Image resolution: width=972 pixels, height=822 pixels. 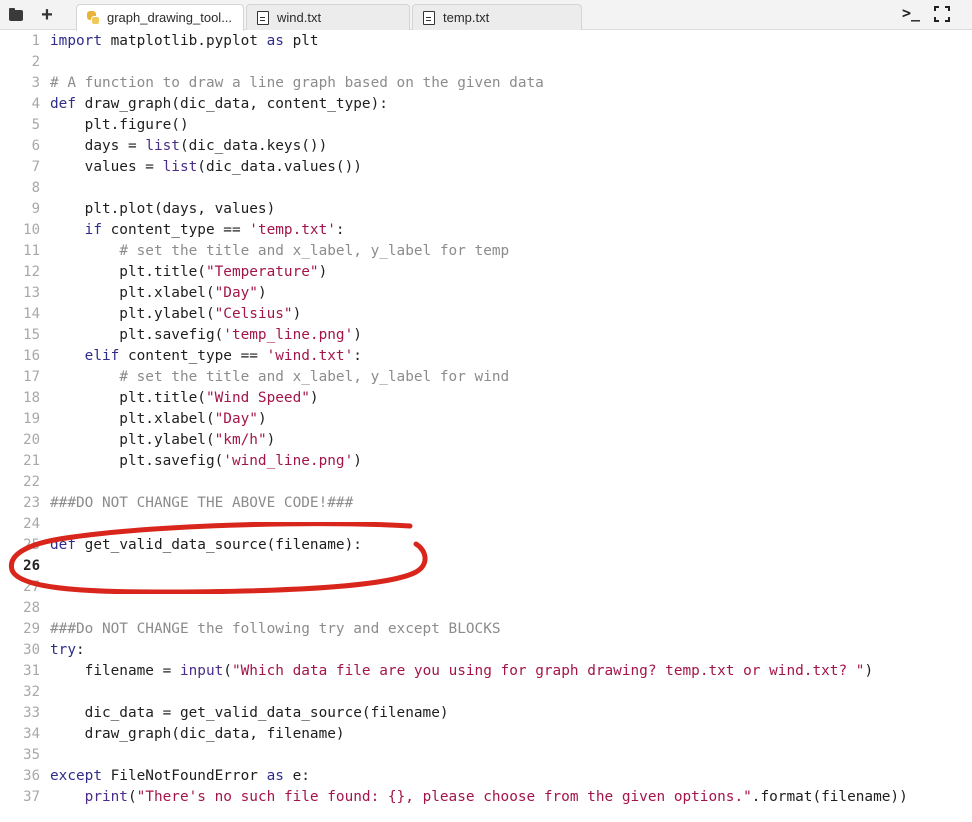 What do you see at coordinates (93, 230) in the screenshot?
I see `code-token: if` at bounding box center [93, 230].